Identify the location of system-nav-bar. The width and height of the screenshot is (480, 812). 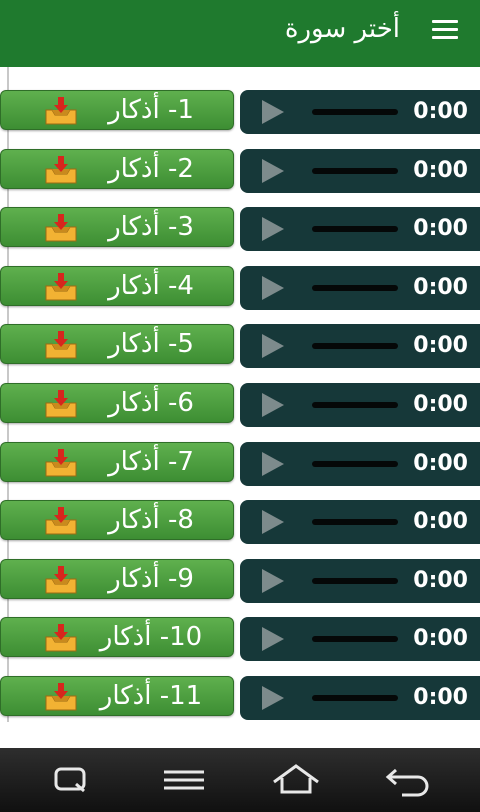
(240, 780).